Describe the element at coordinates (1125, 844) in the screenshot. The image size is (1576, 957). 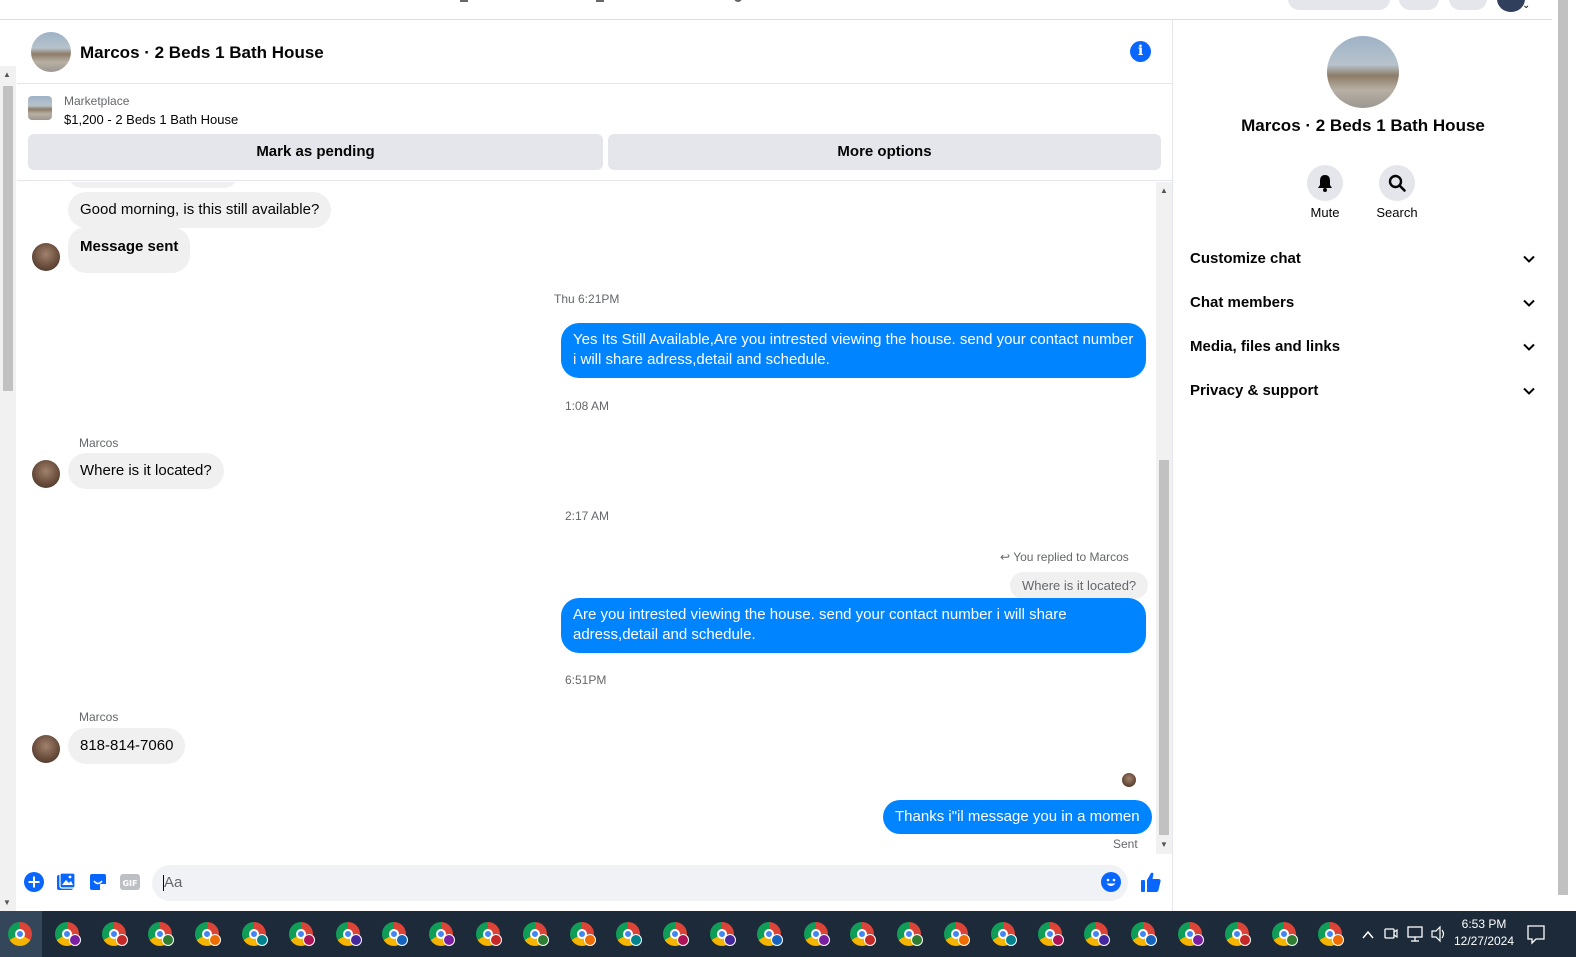
I see `message-status: Sent` at that location.